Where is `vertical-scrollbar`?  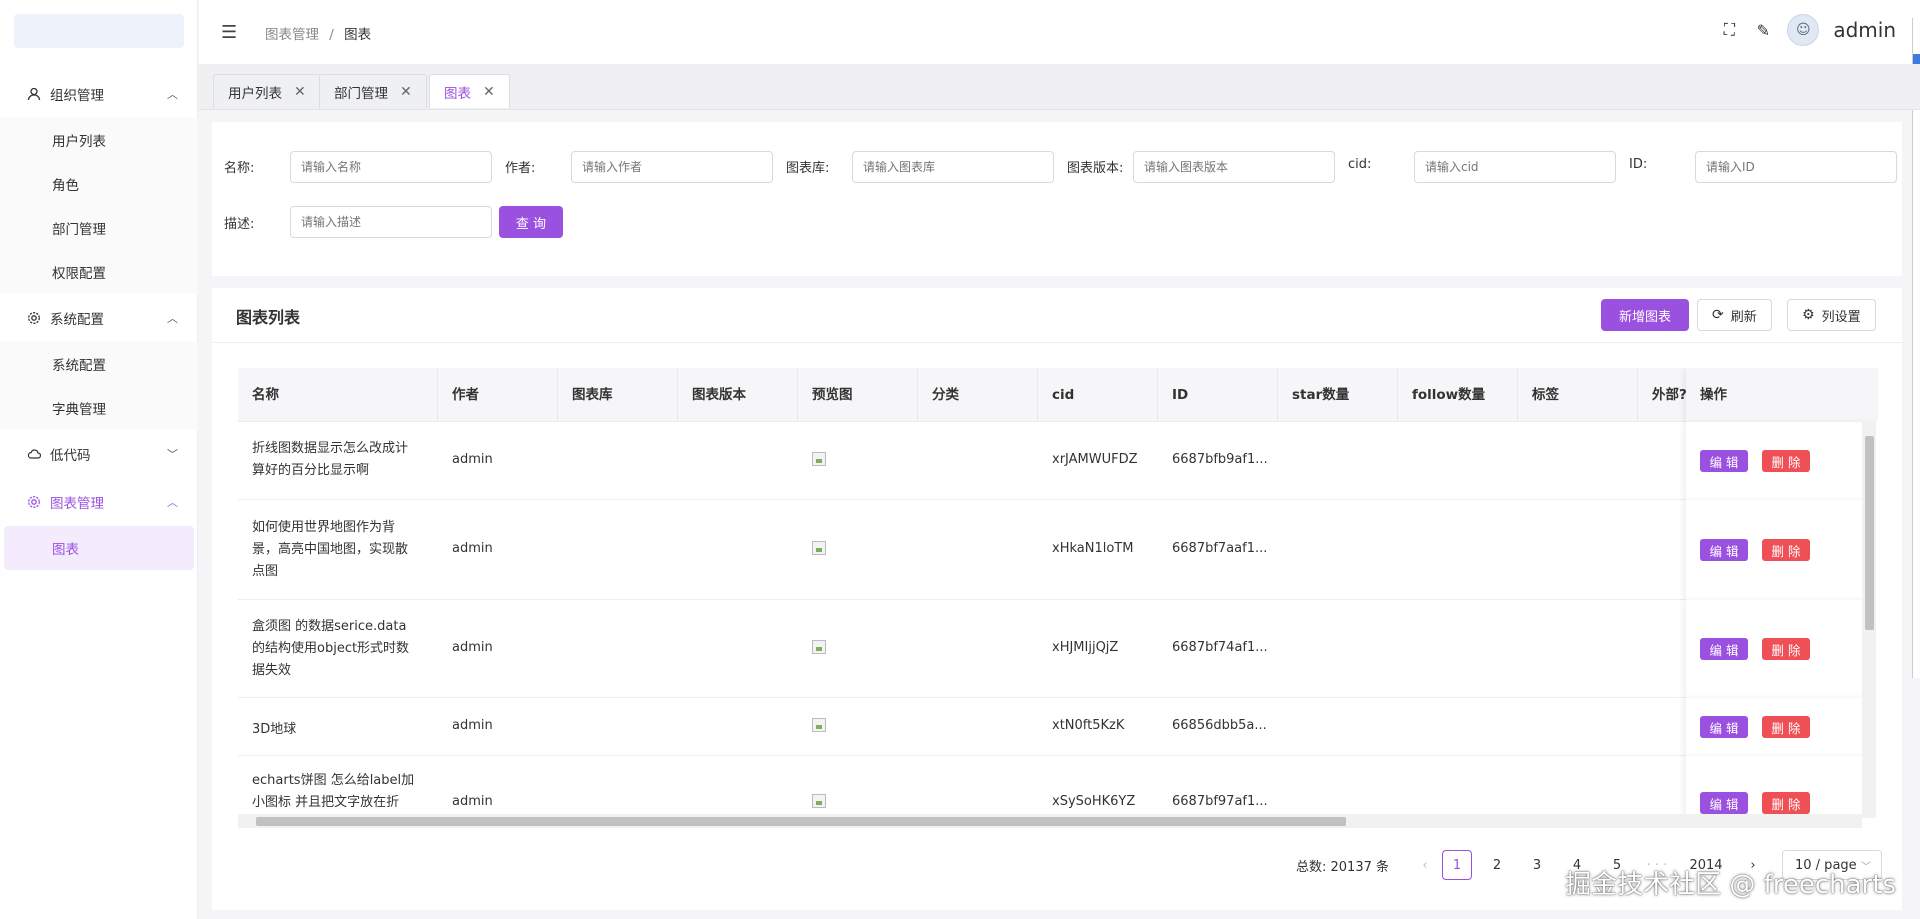 vertical-scrollbar is located at coordinates (1869, 620).